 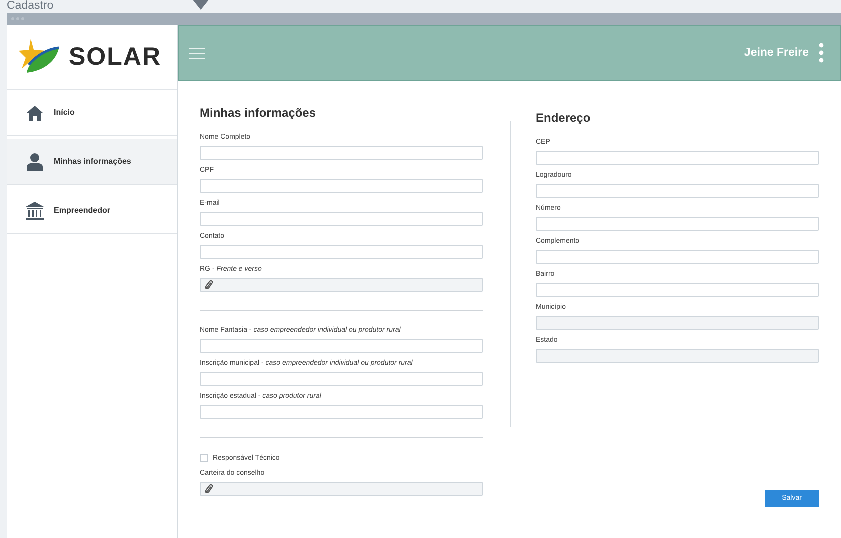 I want to click on logo-text: SOLAR, so click(x=115, y=57).